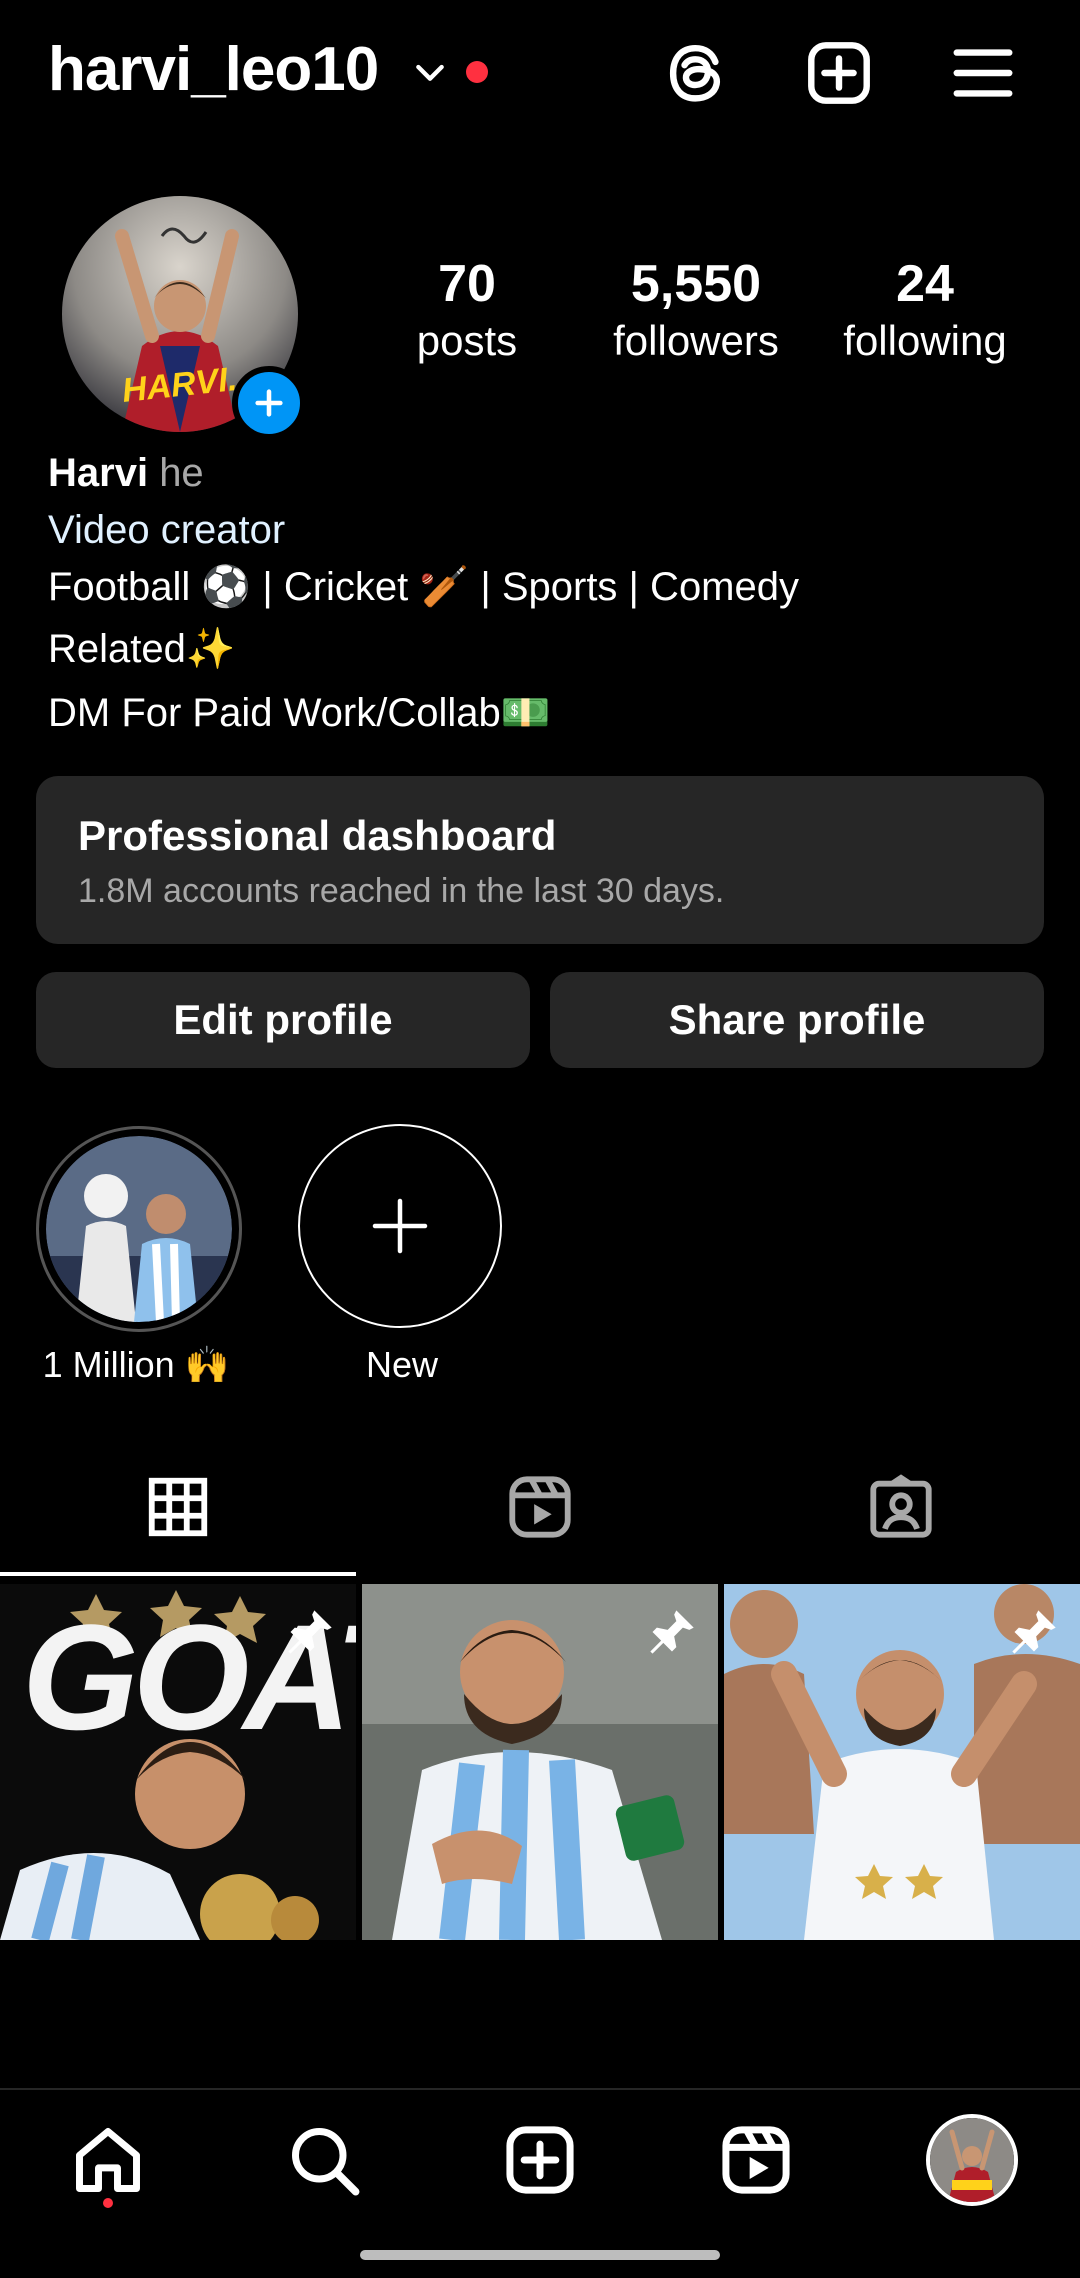 This screenshot has width=1080, height=2278. Describe the element at coordinates (402, 1364) in the screenshot. I see `highlight-label: New` at that location.